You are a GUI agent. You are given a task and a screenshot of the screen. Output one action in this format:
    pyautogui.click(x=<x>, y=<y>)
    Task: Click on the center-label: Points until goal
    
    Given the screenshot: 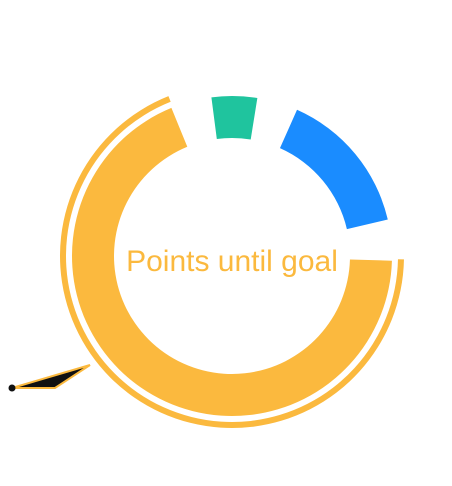 What is the action you would take?
    pyautogui.click(x=232, y=261)
    